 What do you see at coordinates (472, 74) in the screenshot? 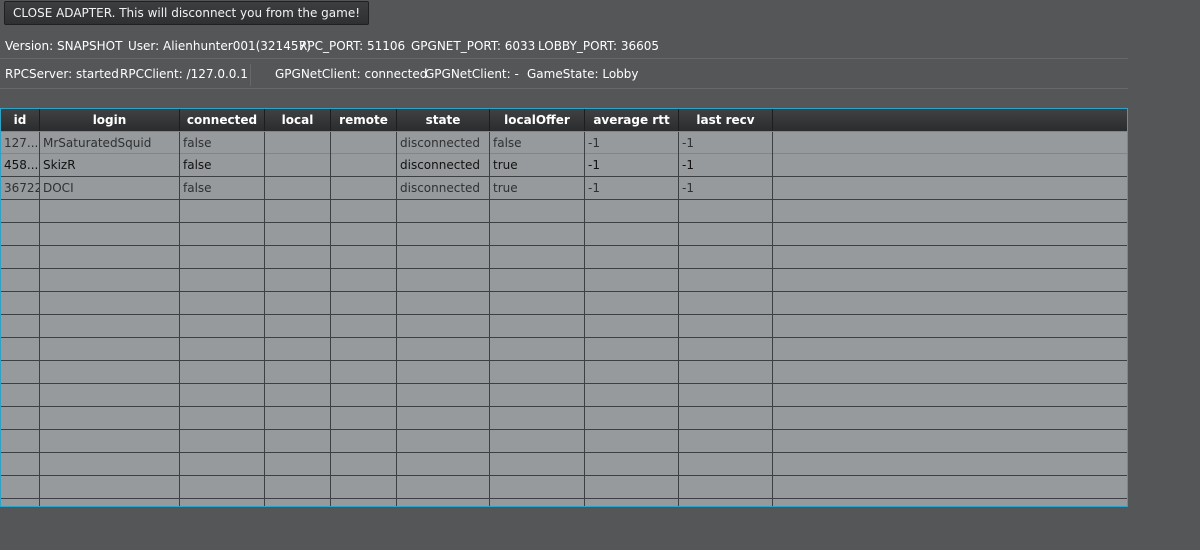
I see `gpgnet-client-peer-label: GPGNetClient: -` at bounding box center [472, 74].